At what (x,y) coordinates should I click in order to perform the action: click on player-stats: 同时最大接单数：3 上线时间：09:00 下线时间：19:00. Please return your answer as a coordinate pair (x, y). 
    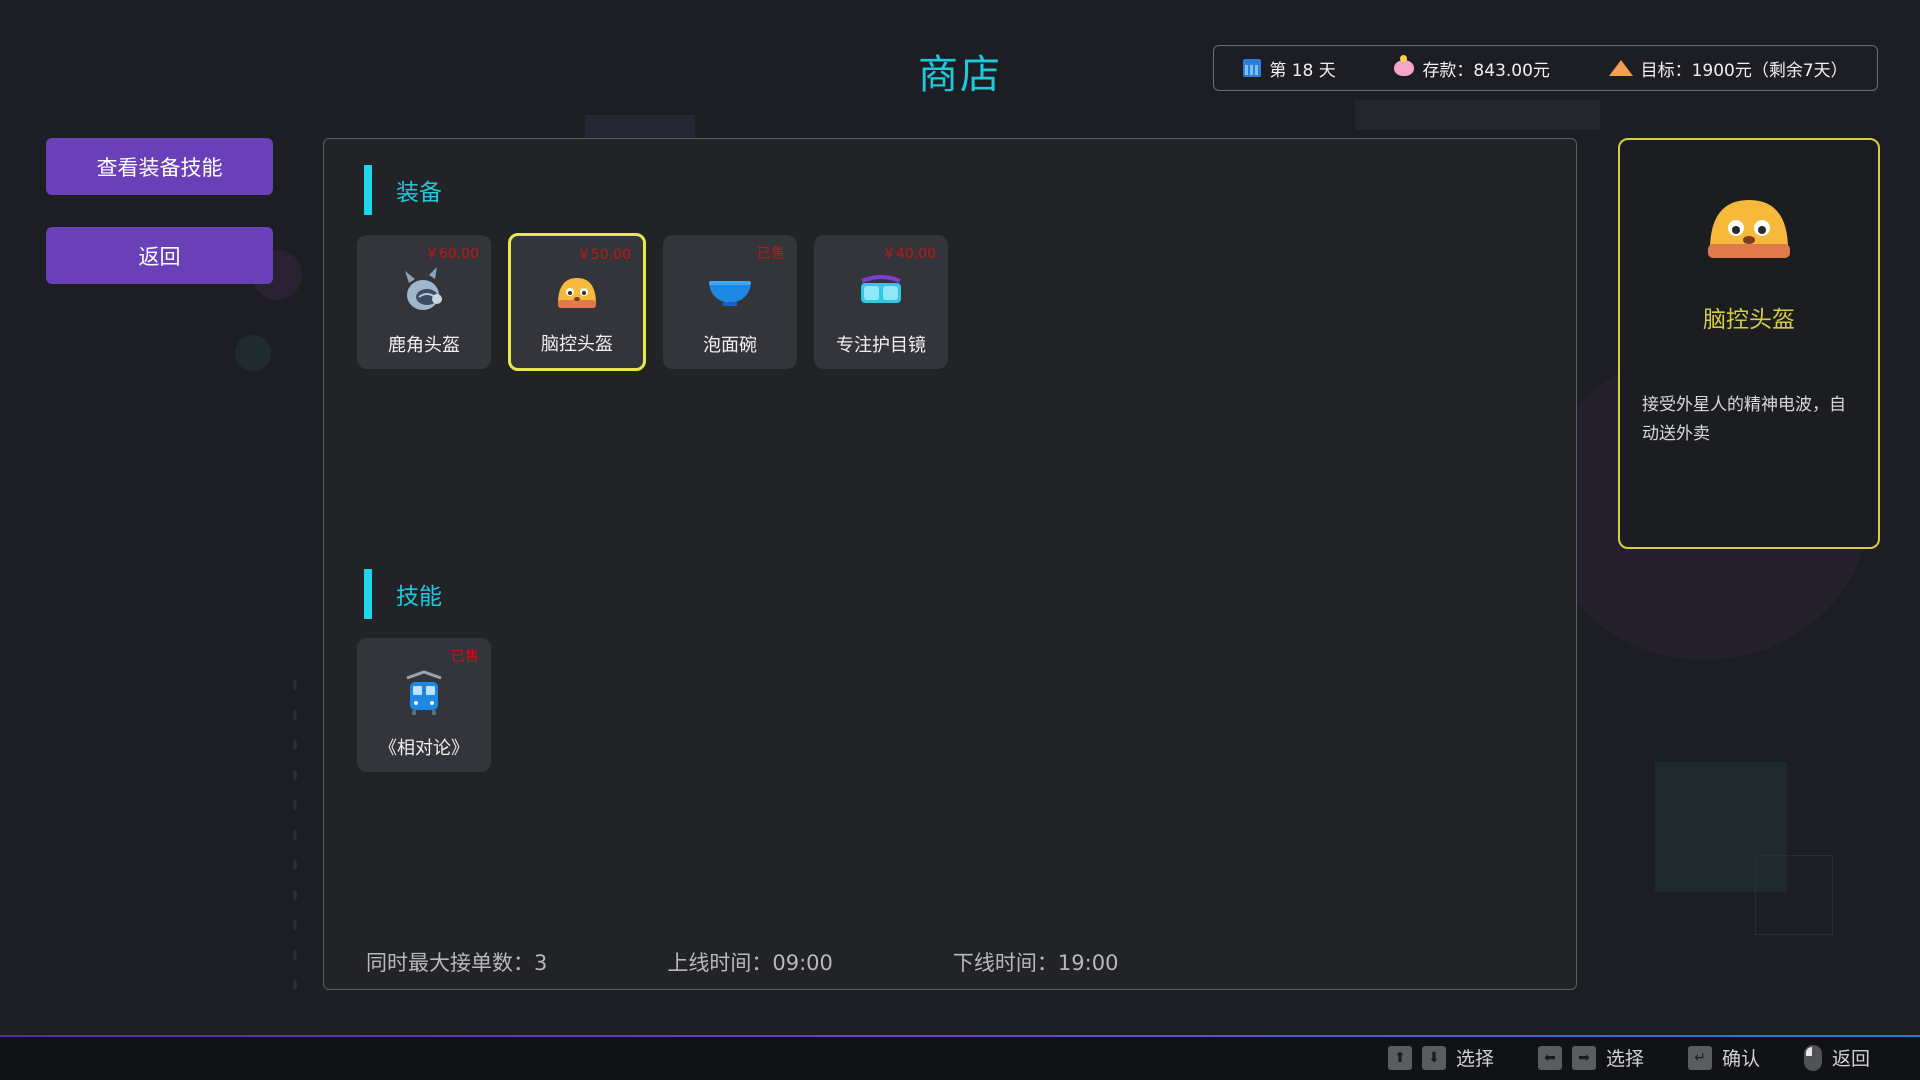
    Looking at the image, I should click on (802, 962).